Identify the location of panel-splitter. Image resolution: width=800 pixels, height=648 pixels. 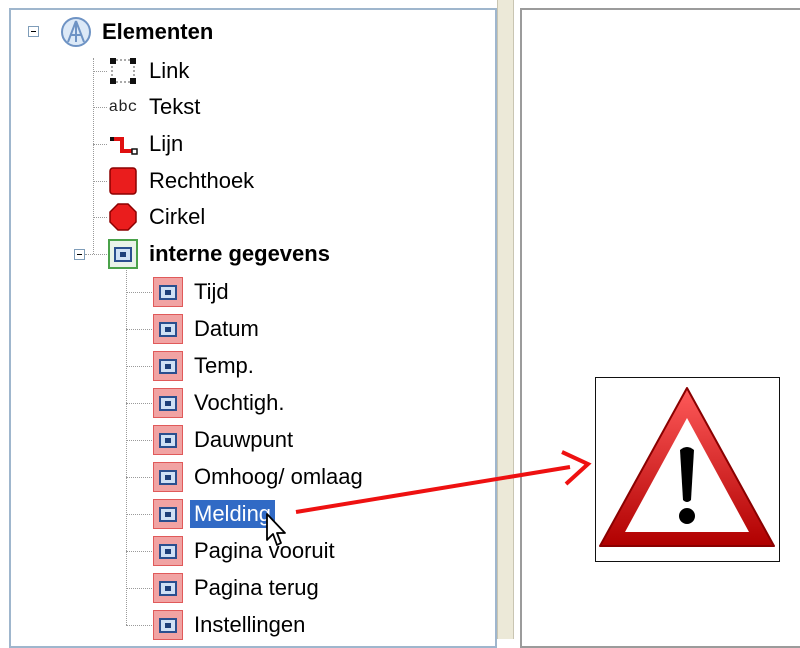
(505, 319).